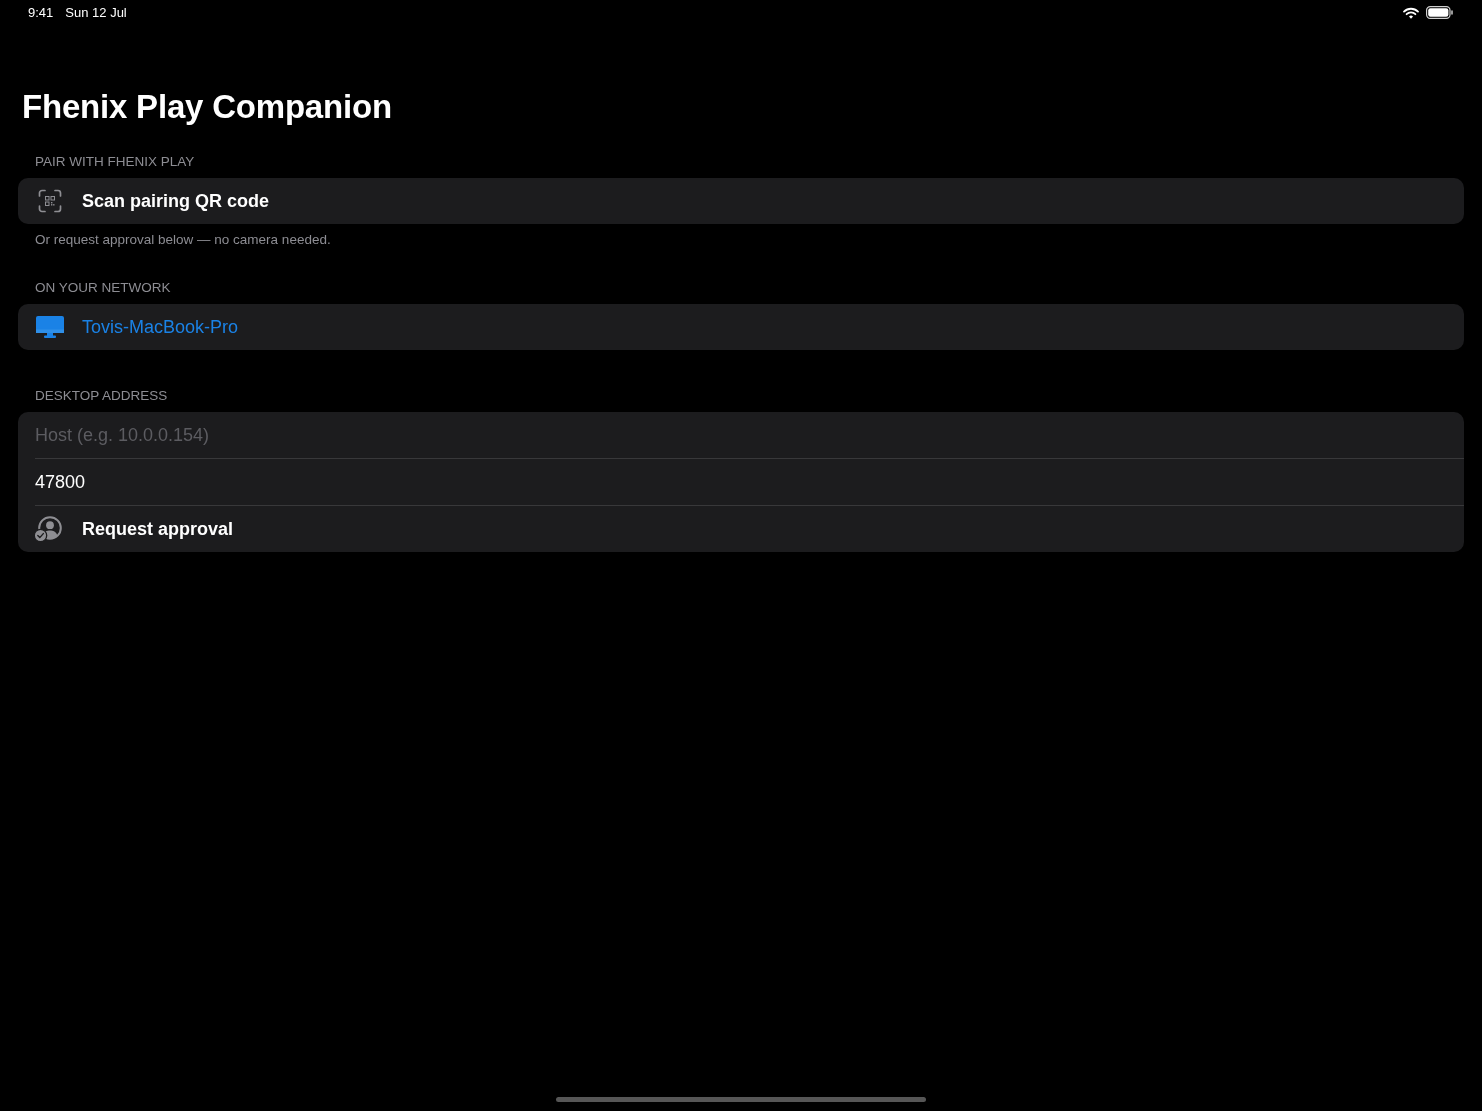 The width and height of the screenshot is (1482, 1111). I want to click on battery-icon, so click(1439, 12).